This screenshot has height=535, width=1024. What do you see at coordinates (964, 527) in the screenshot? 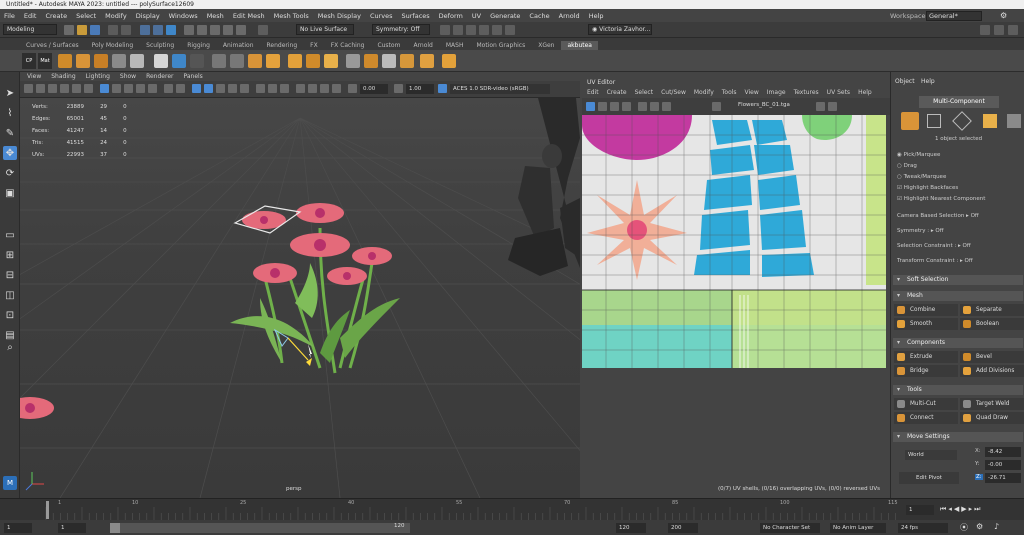
I see `auto-key-icon: ⦿` at bounding box center [964, 527].